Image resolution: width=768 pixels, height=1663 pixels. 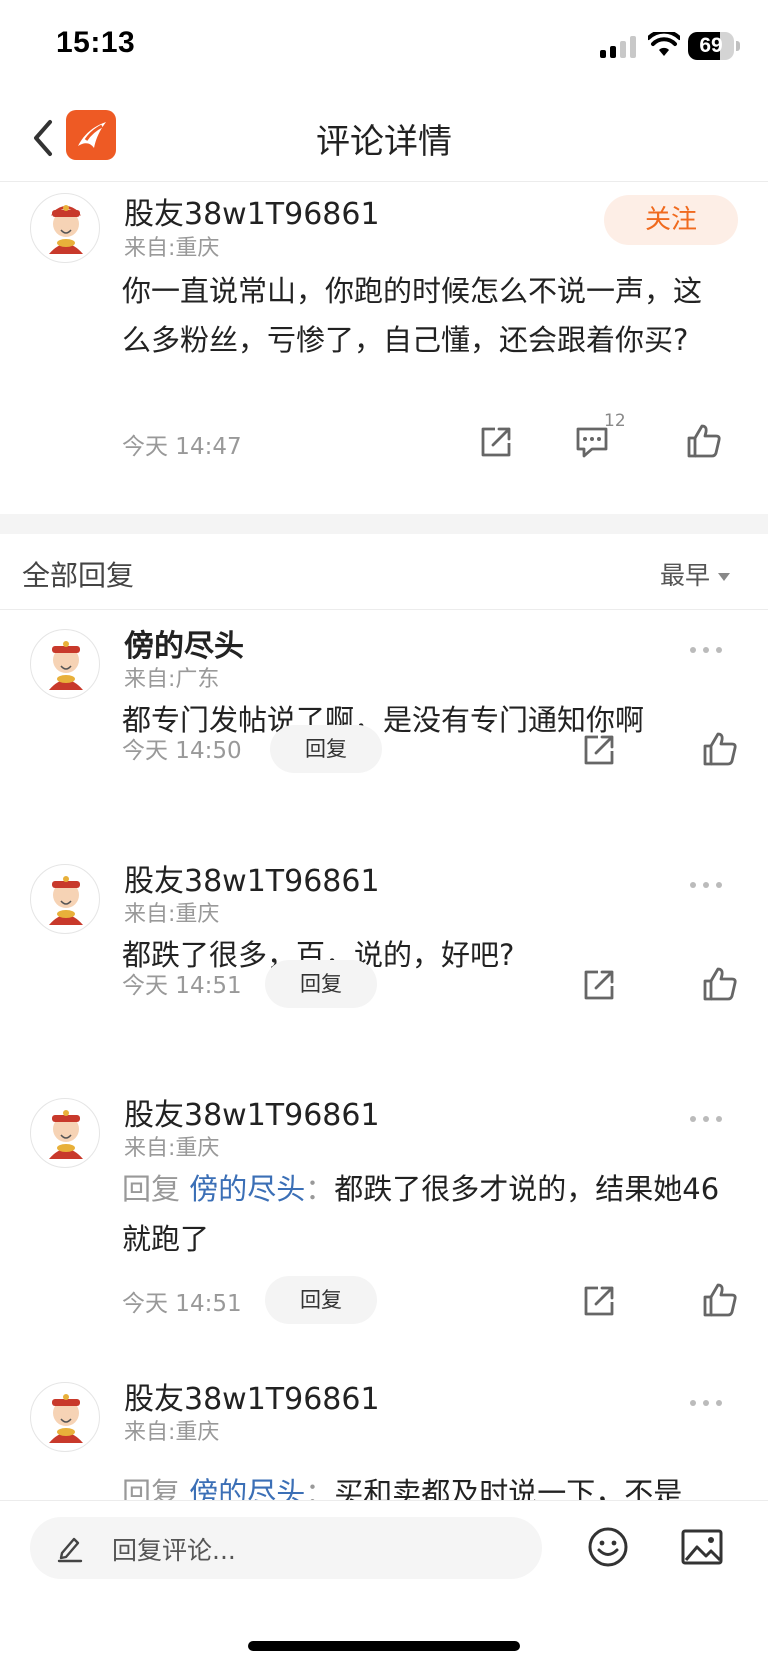 I want to click on timestamp: 今天 14:47, so click(x=182, y=447).